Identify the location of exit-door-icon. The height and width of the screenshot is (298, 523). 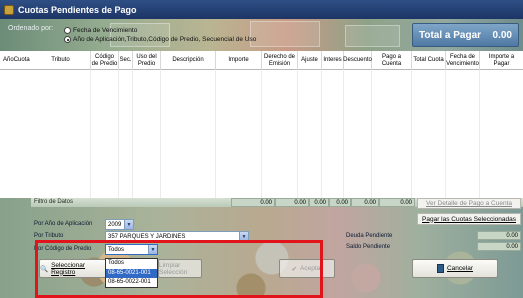
(440, 268).